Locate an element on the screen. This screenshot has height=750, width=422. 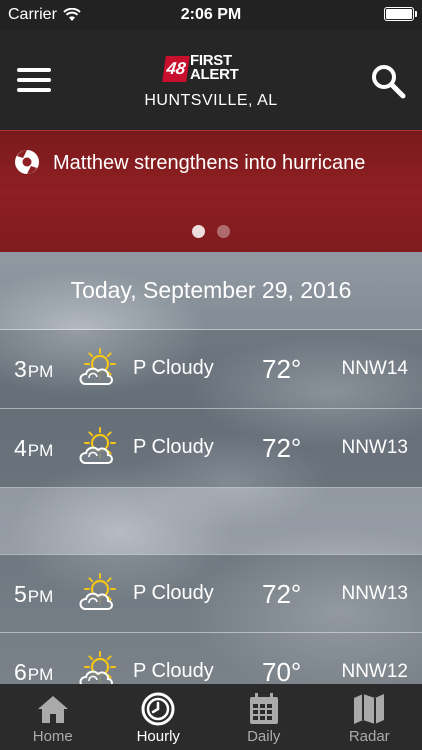
tab-radar: Radar is located at coordinates (369, 717).